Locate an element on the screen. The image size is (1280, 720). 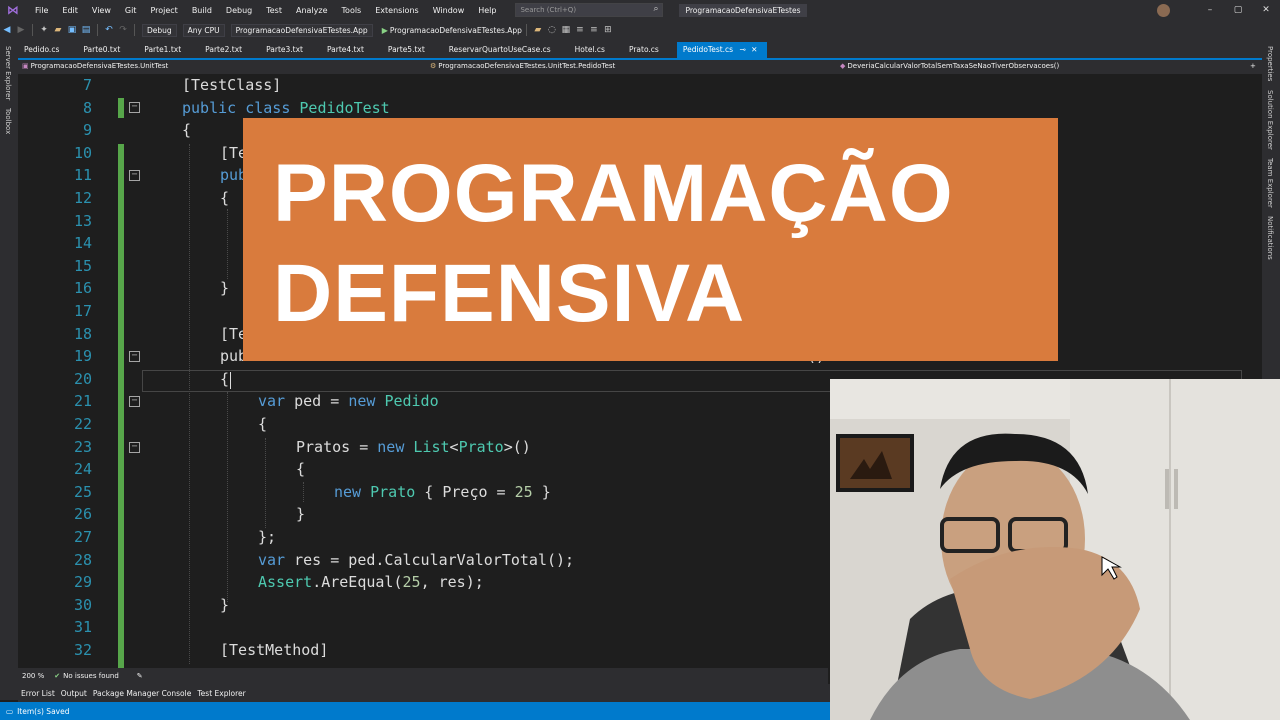
keyword: new is located at coordinates (352, 491).